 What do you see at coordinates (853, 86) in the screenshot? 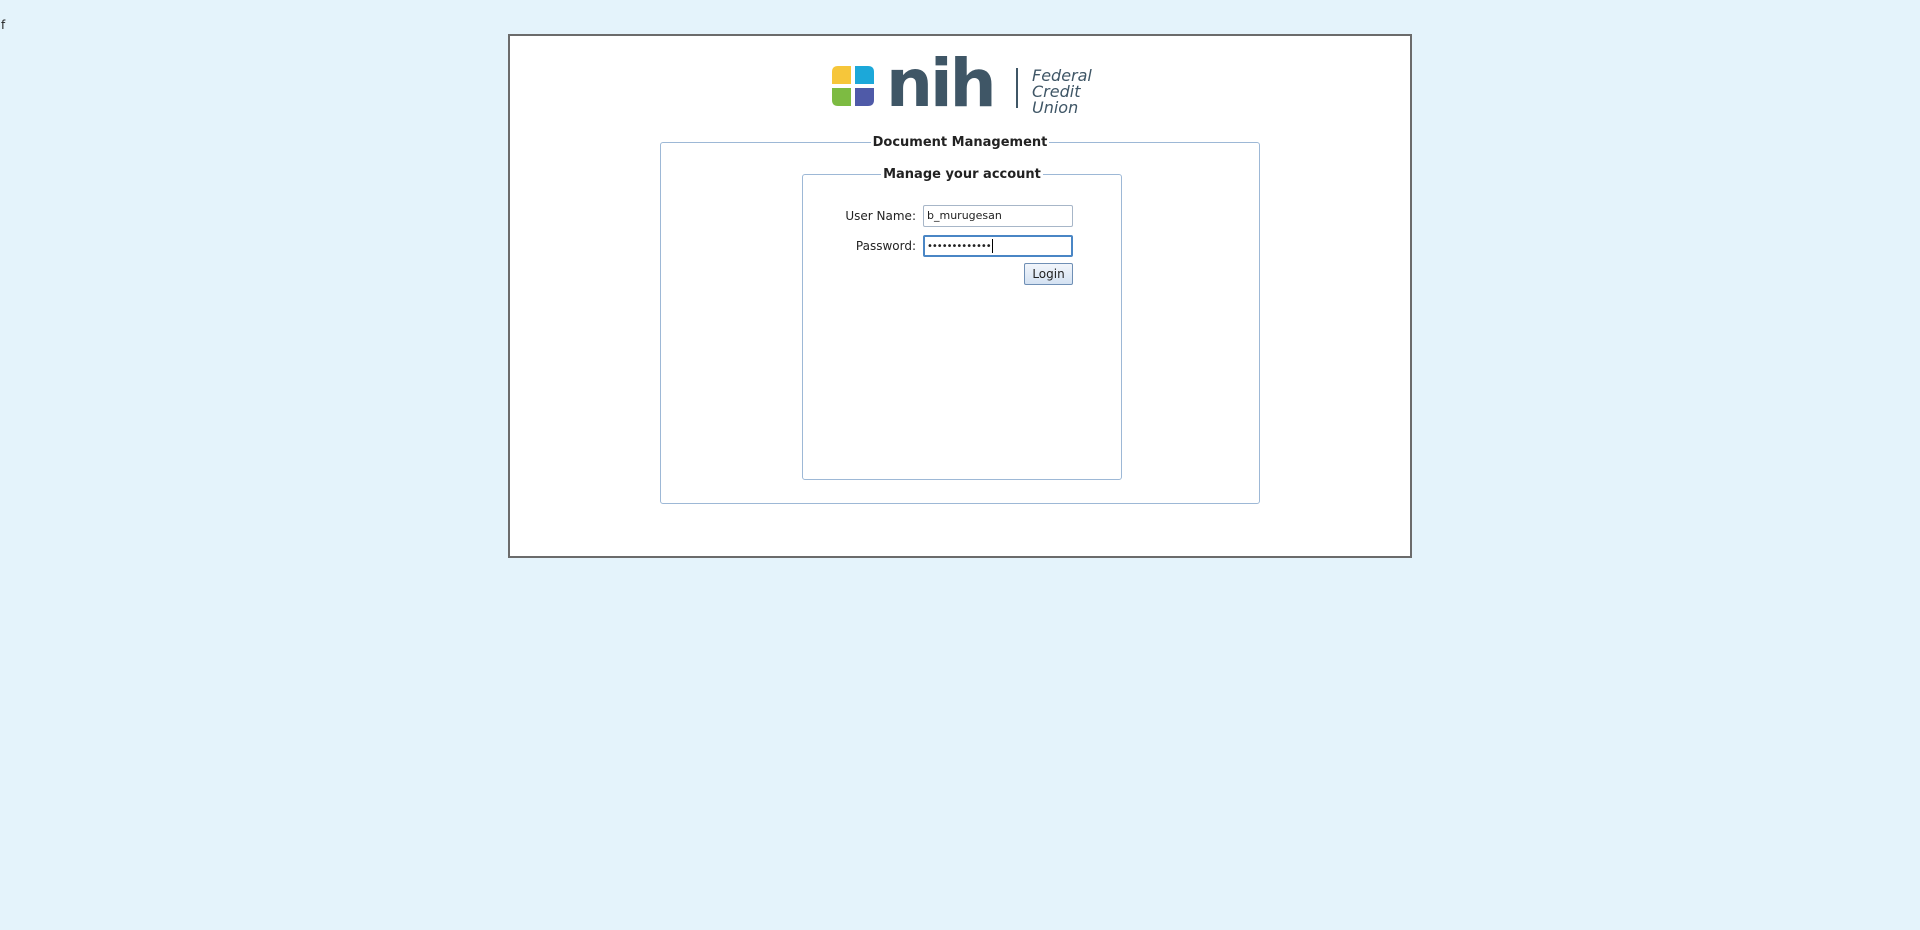
I see `logo-tiles-icon` at bounding box center [853, 86].